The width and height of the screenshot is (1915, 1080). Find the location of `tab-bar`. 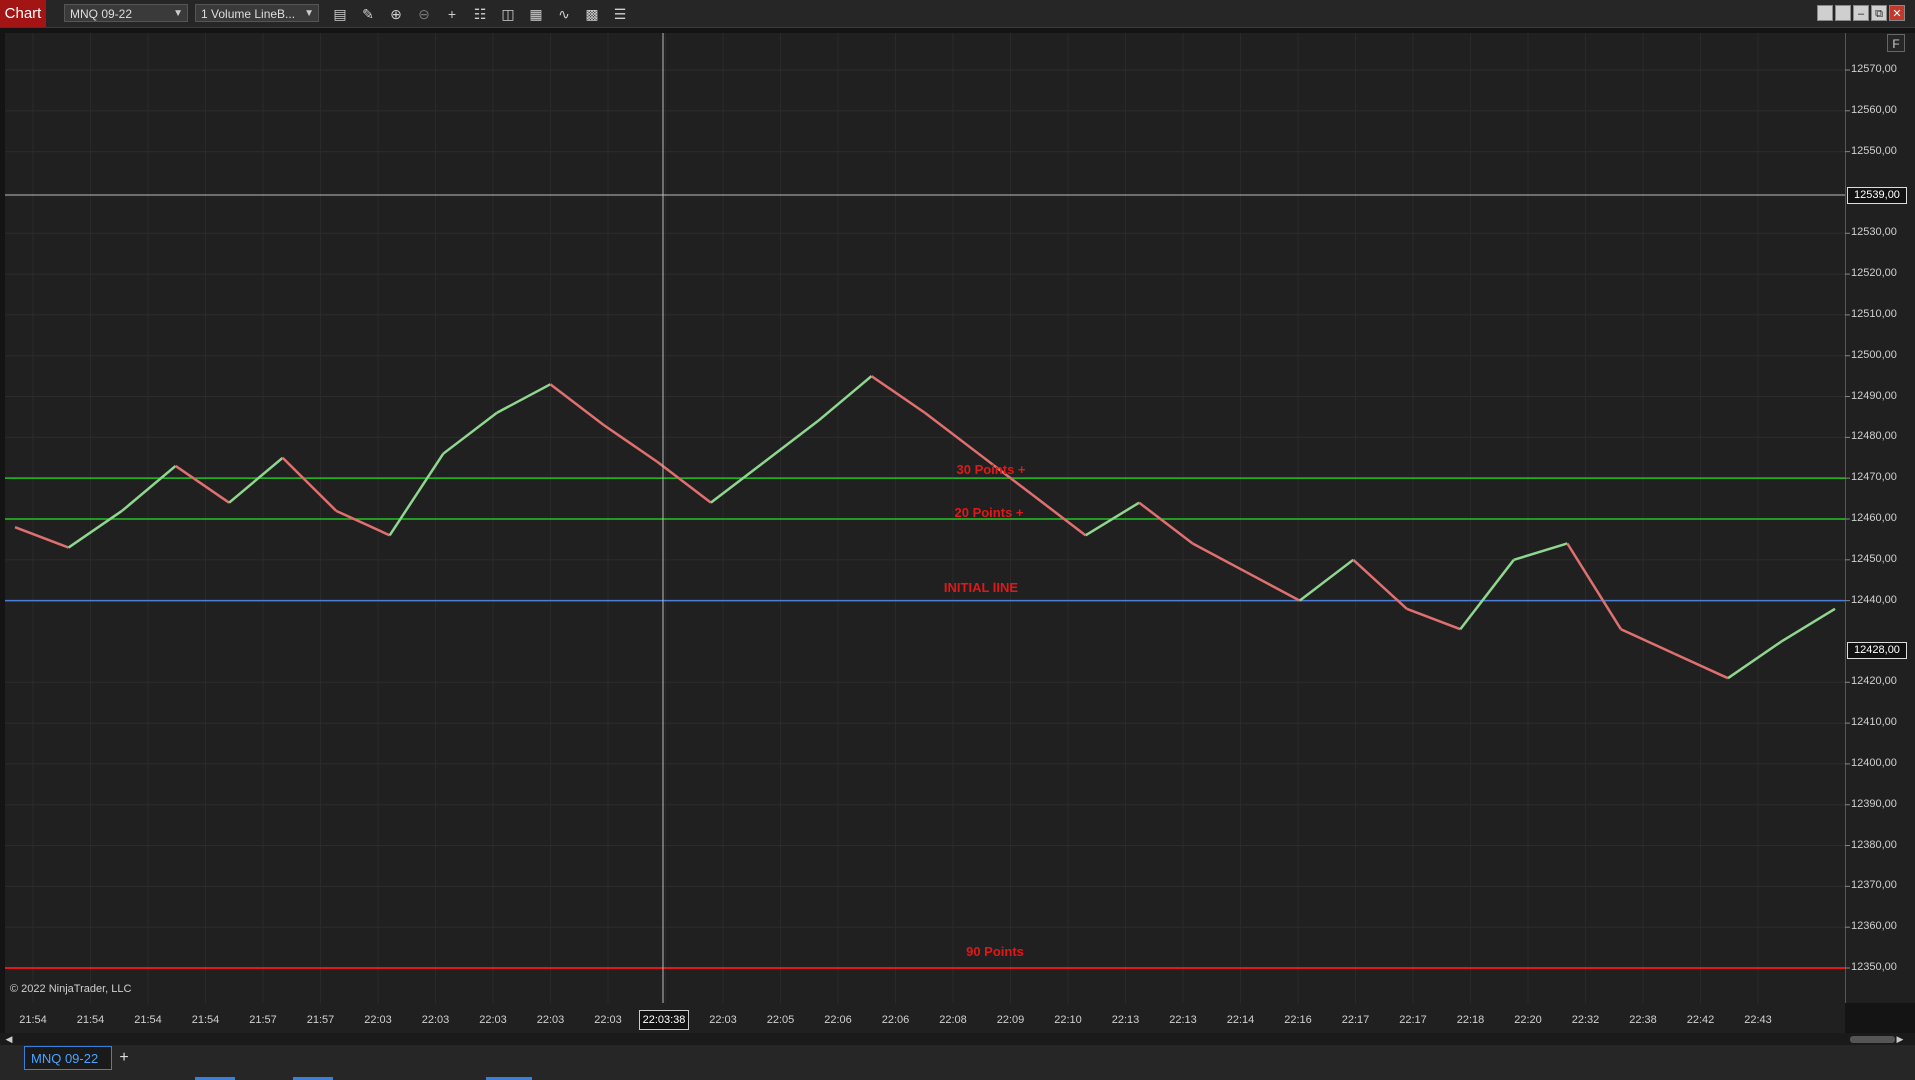

tab-bar is located at coordinates (957, 1062).